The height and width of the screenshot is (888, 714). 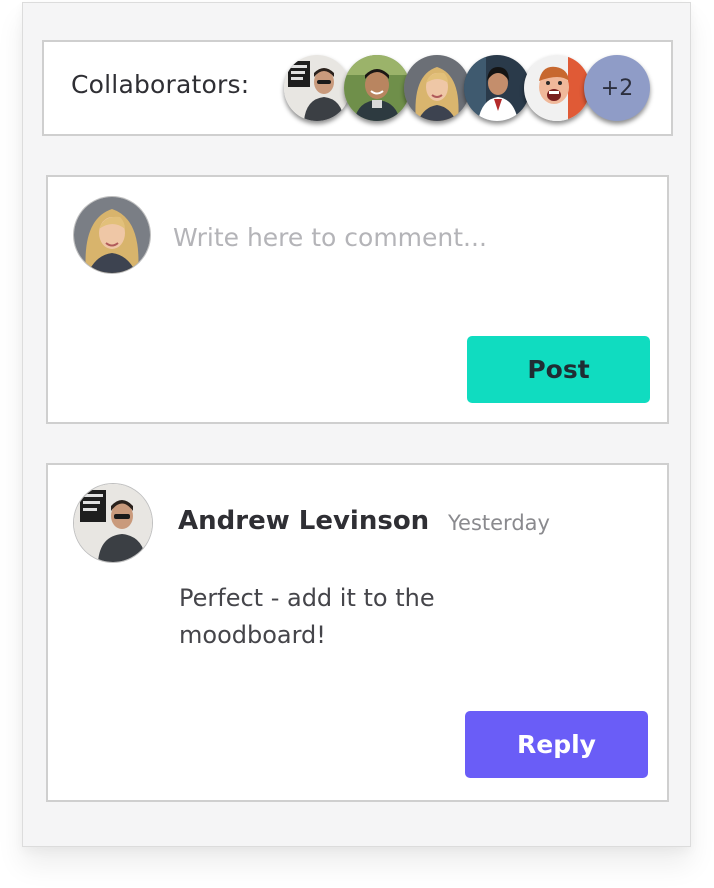 What do you see at coordinates (617, 88) in the screenshot?
I see `more-collaborators-badge: +2` at bounding box center [617, 88].